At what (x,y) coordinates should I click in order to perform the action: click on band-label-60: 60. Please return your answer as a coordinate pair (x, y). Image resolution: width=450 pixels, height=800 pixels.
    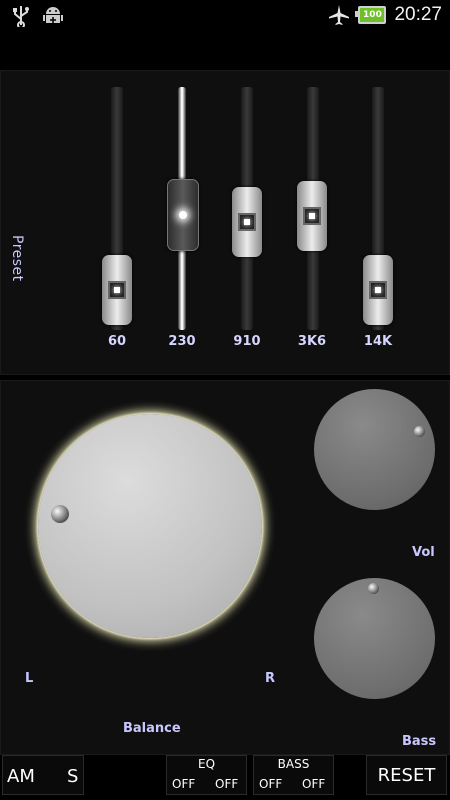
    Looking at the image, I should click on (117, 341).